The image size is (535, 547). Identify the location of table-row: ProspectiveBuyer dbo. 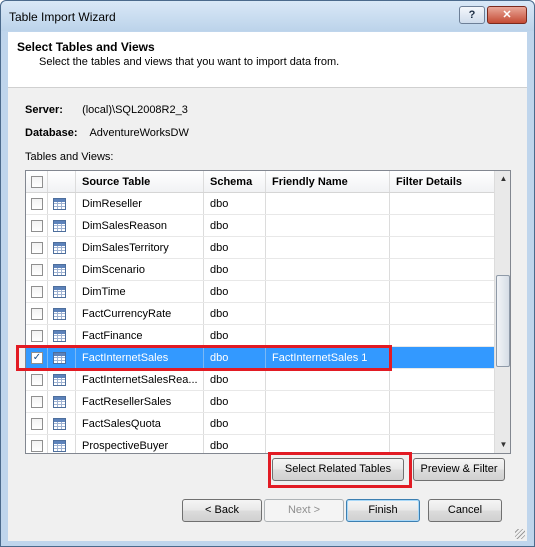
(260, 444).